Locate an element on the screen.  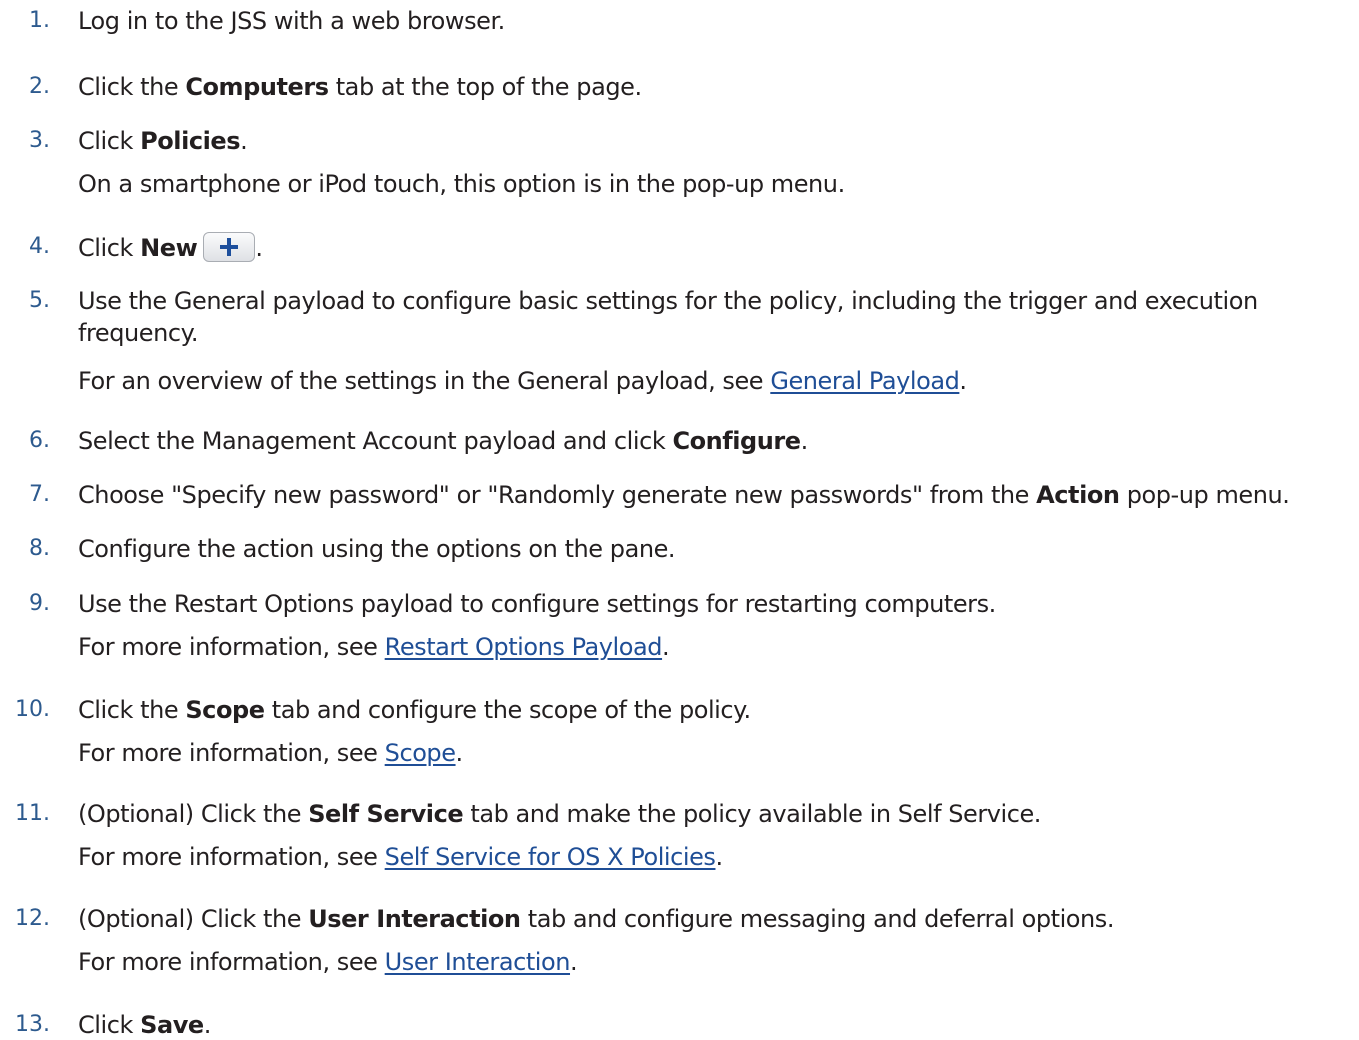
link-restart-options-payload: Restart Options Payload is located at coordinates (524, 647).